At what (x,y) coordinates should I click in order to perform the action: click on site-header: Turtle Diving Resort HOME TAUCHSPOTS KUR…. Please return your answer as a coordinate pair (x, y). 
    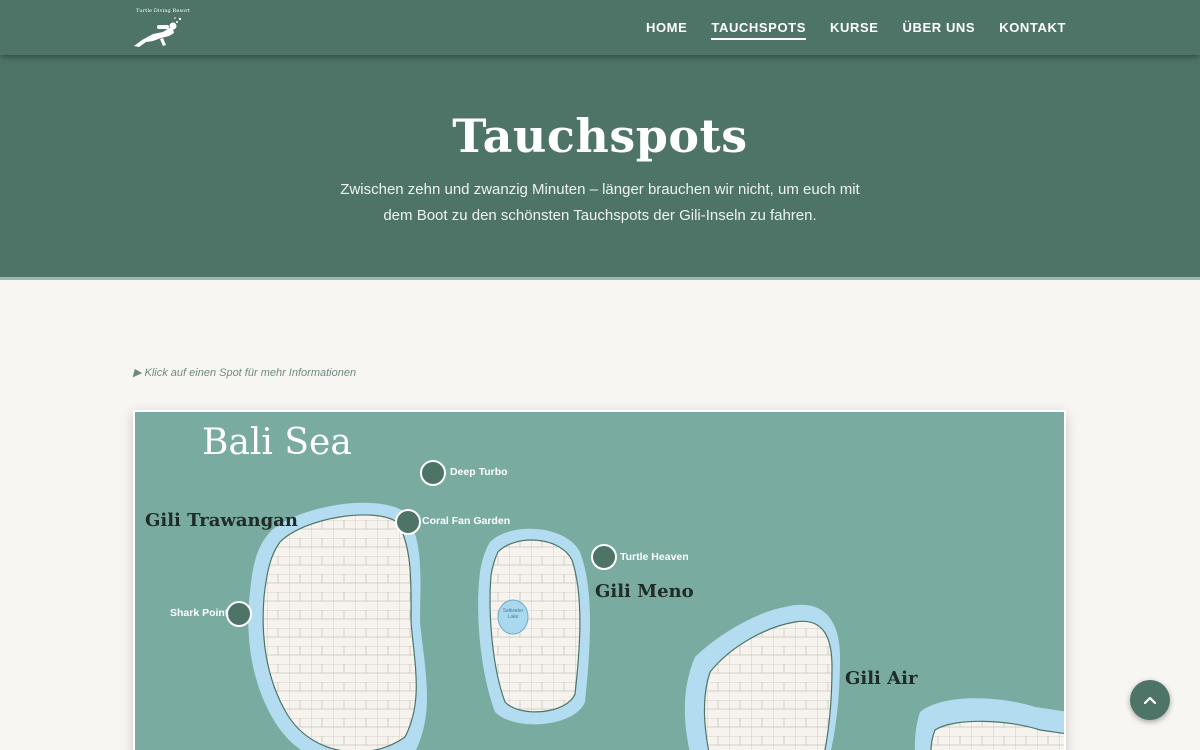
    Looking at the image, I should click on (600, 27).